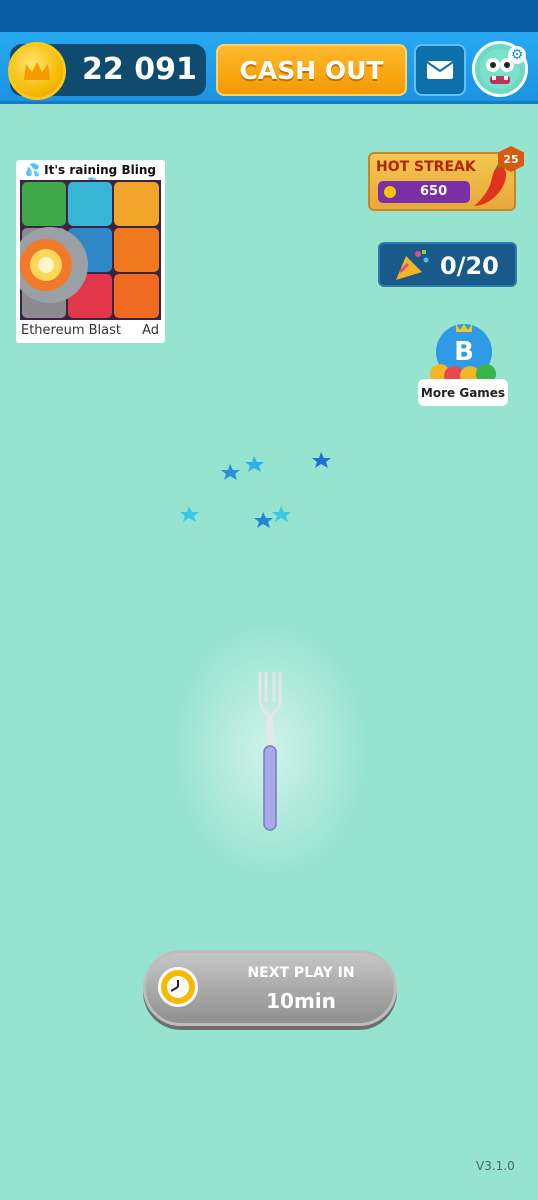  I want to click on more-games-badge-letter: B, so click(464, 352).